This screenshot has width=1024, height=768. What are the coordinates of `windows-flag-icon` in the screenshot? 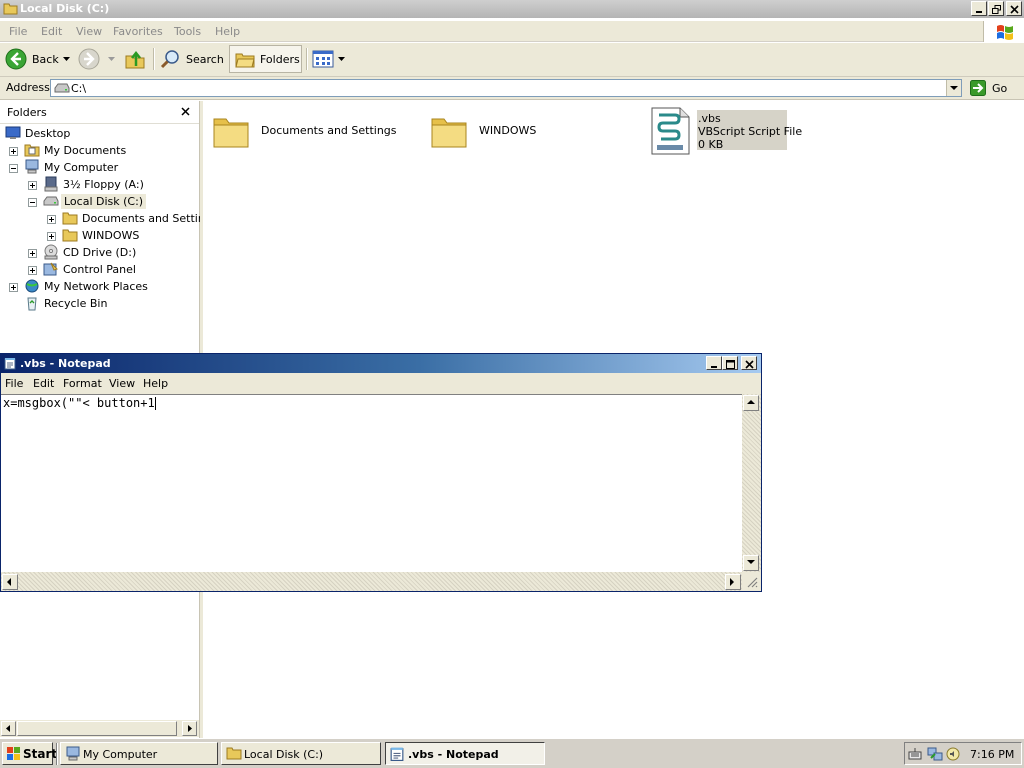 It's located at (1005, 32).